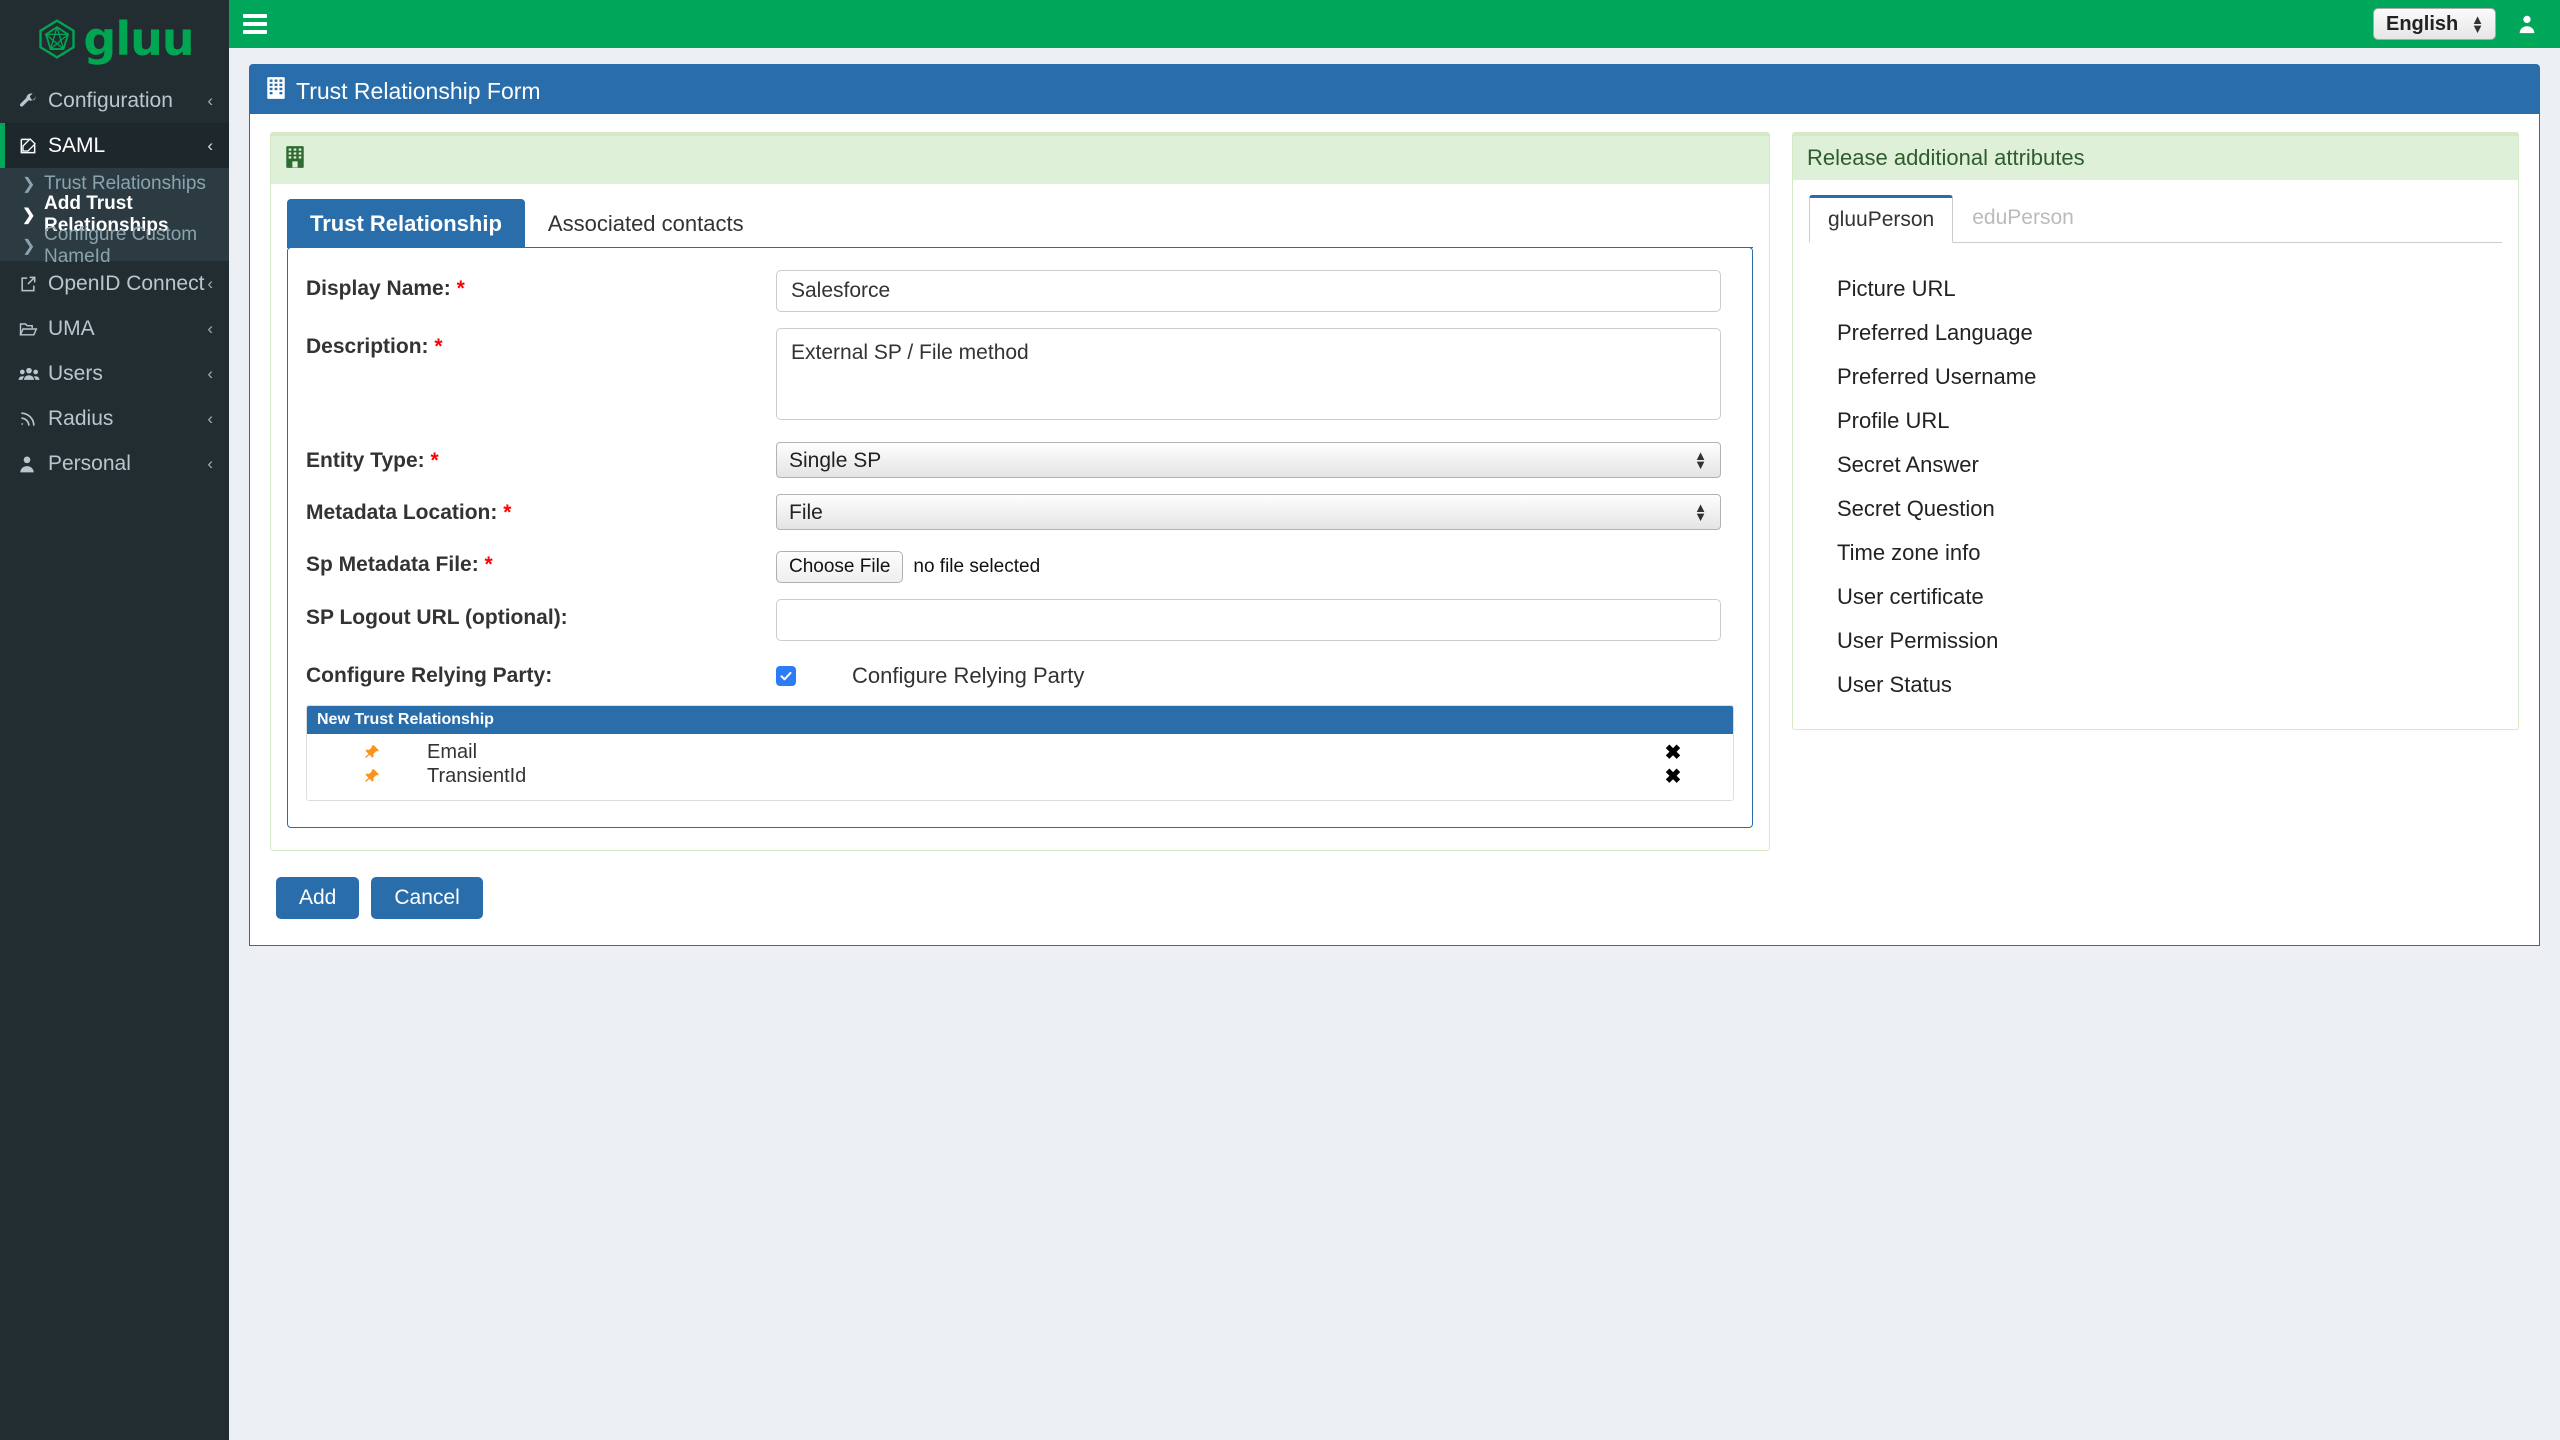  I want to click on wrench-icon, so click(33, 101).